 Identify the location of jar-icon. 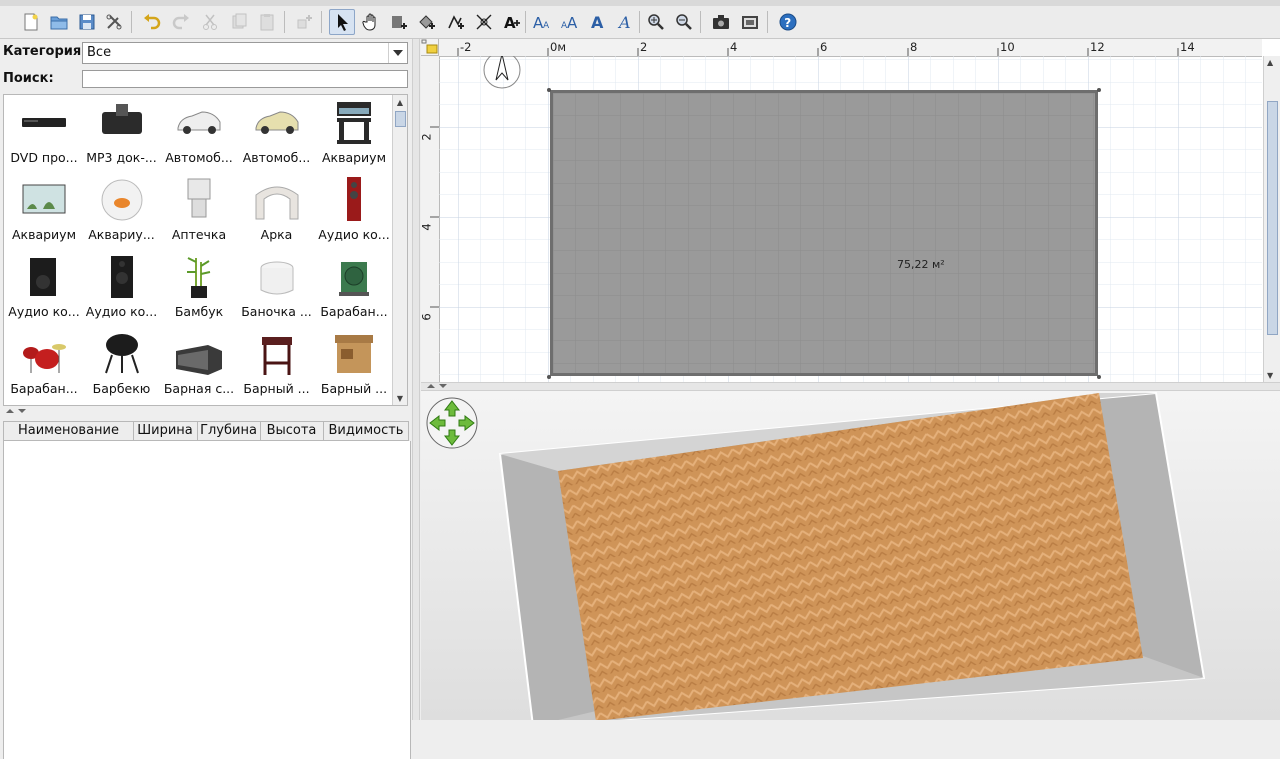
(277, 277).